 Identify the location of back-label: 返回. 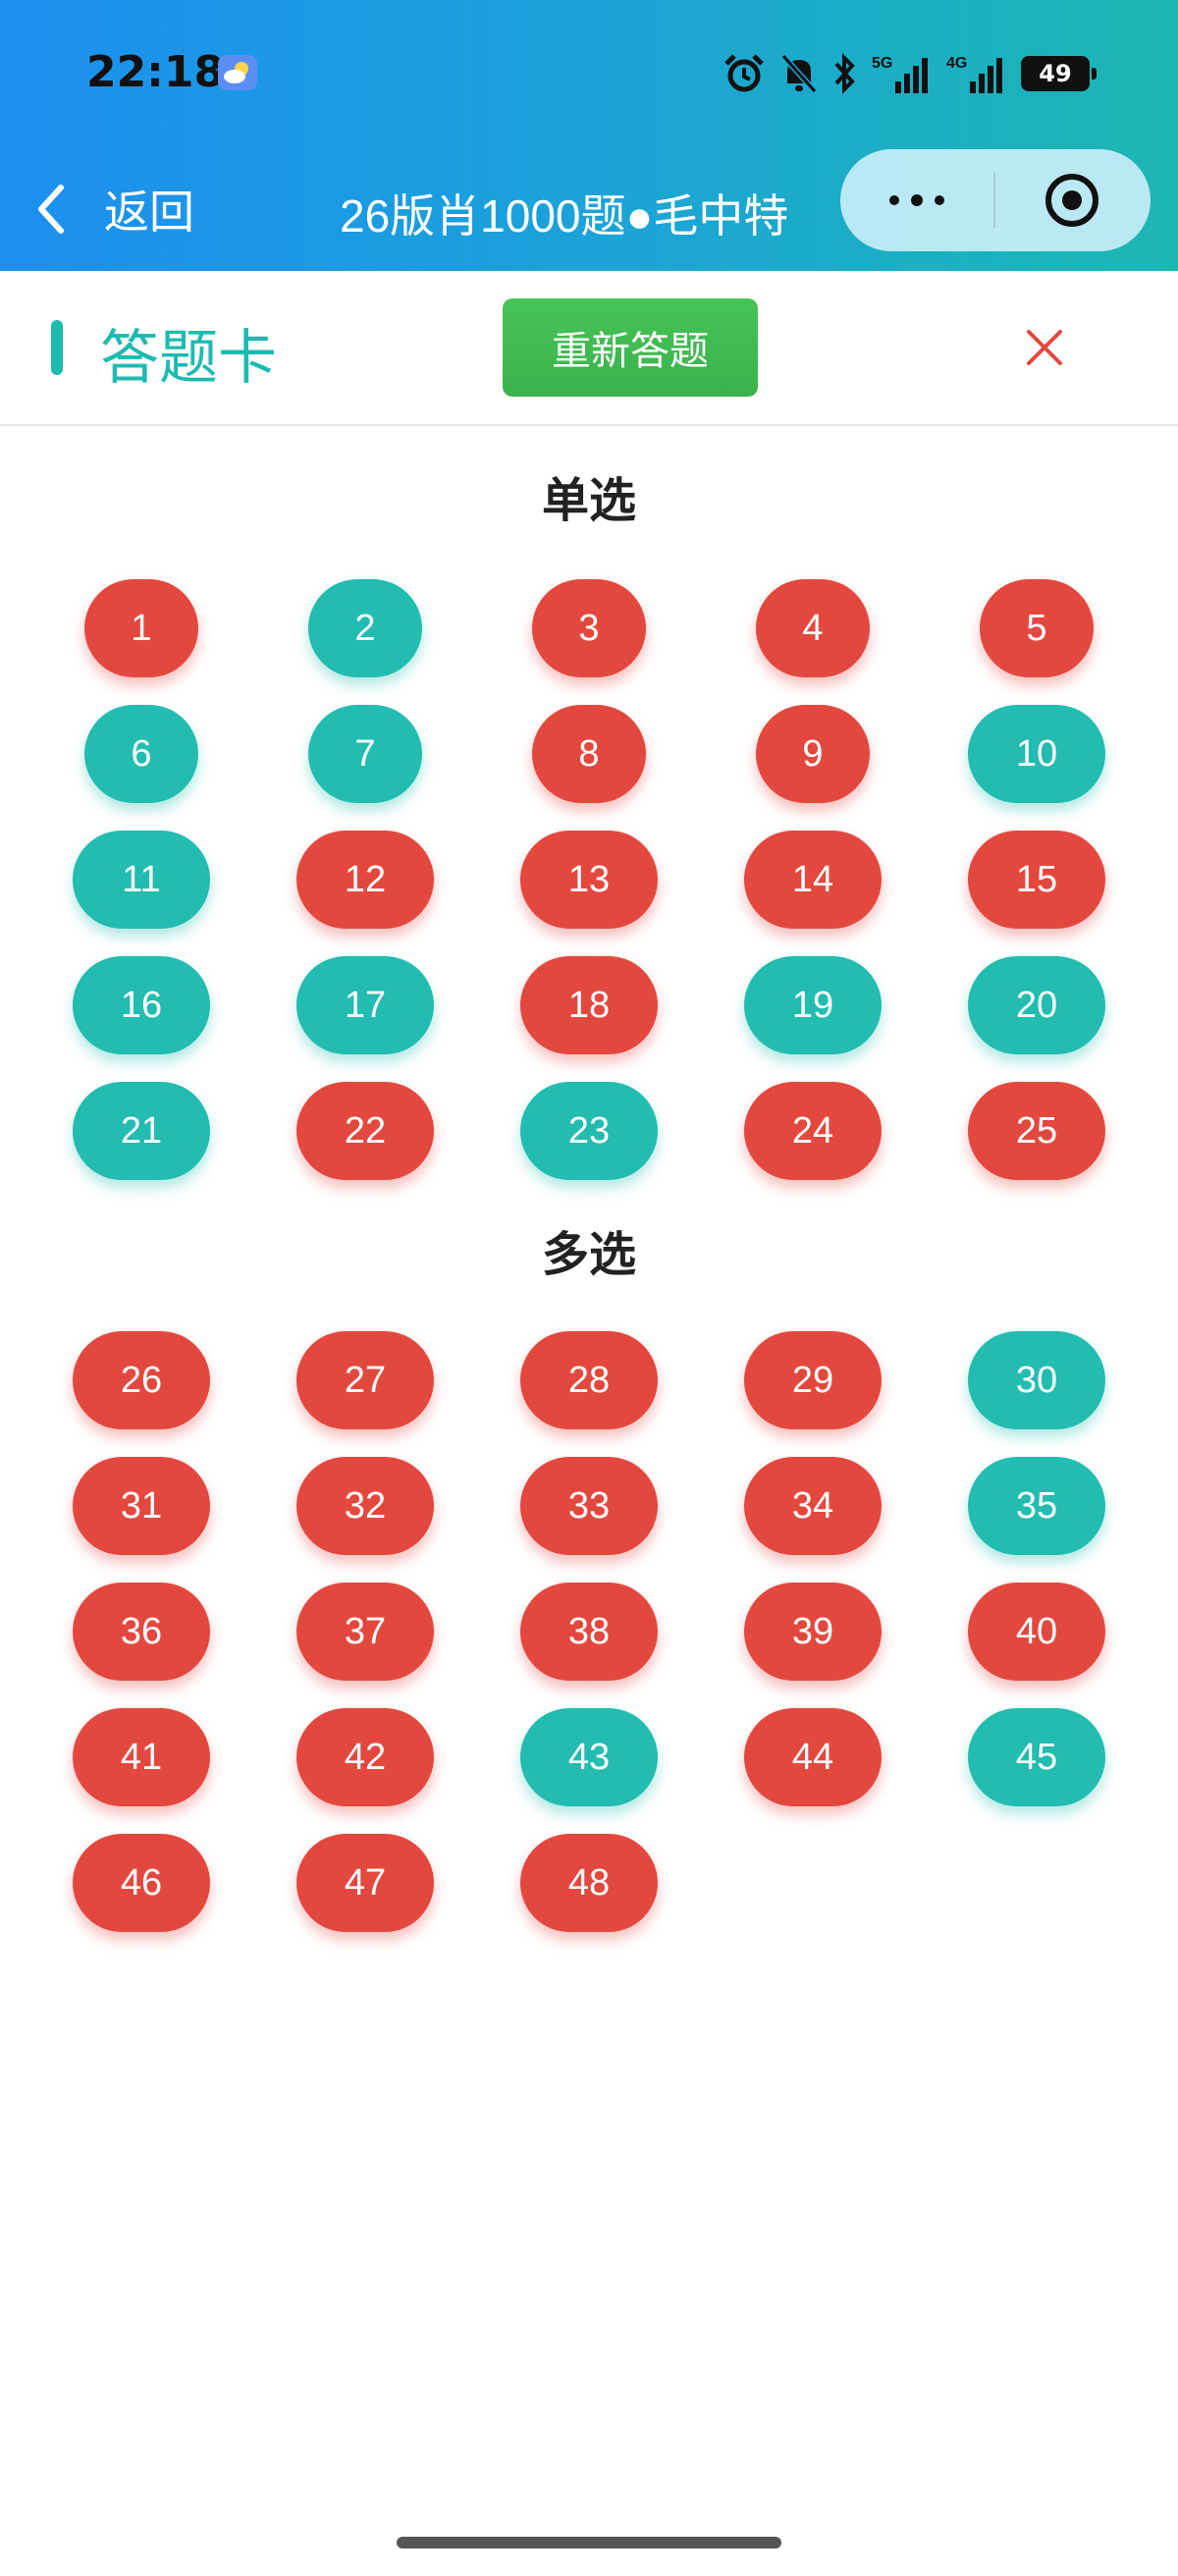
(149, 212).